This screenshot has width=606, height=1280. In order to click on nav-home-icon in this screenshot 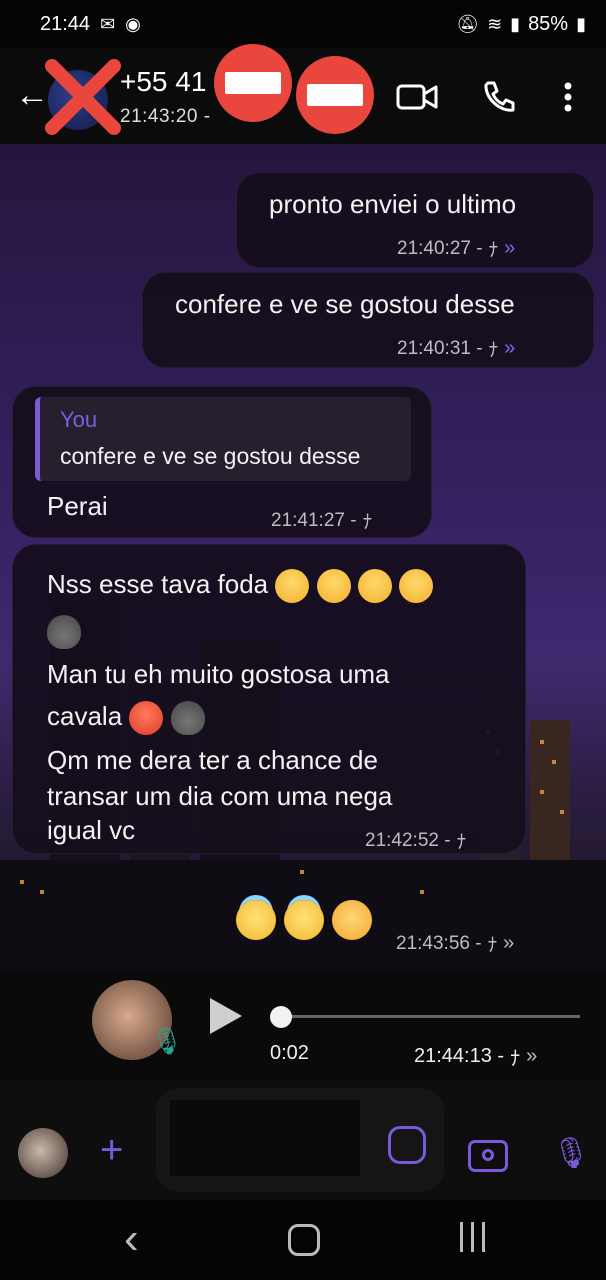, I will do `click(304, 1240)`.